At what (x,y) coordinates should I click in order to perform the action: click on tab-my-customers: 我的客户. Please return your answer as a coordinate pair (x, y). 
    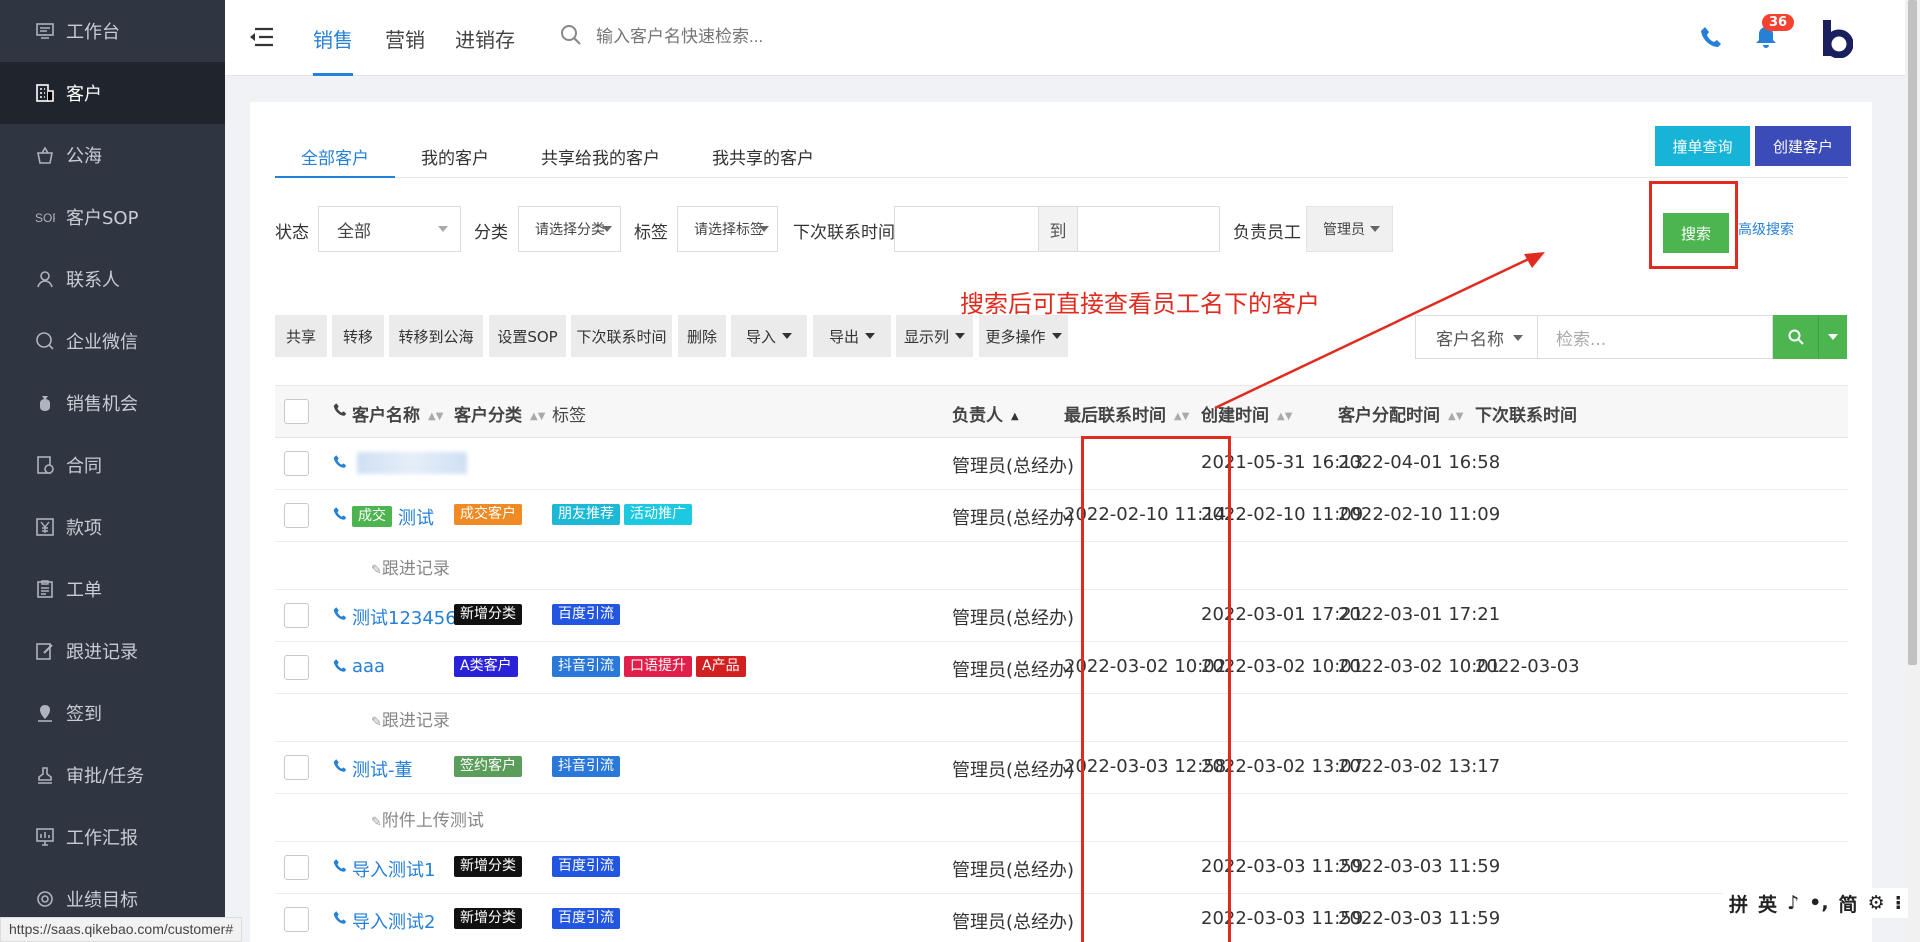
    Looking at the image, I should click on (455, 151).